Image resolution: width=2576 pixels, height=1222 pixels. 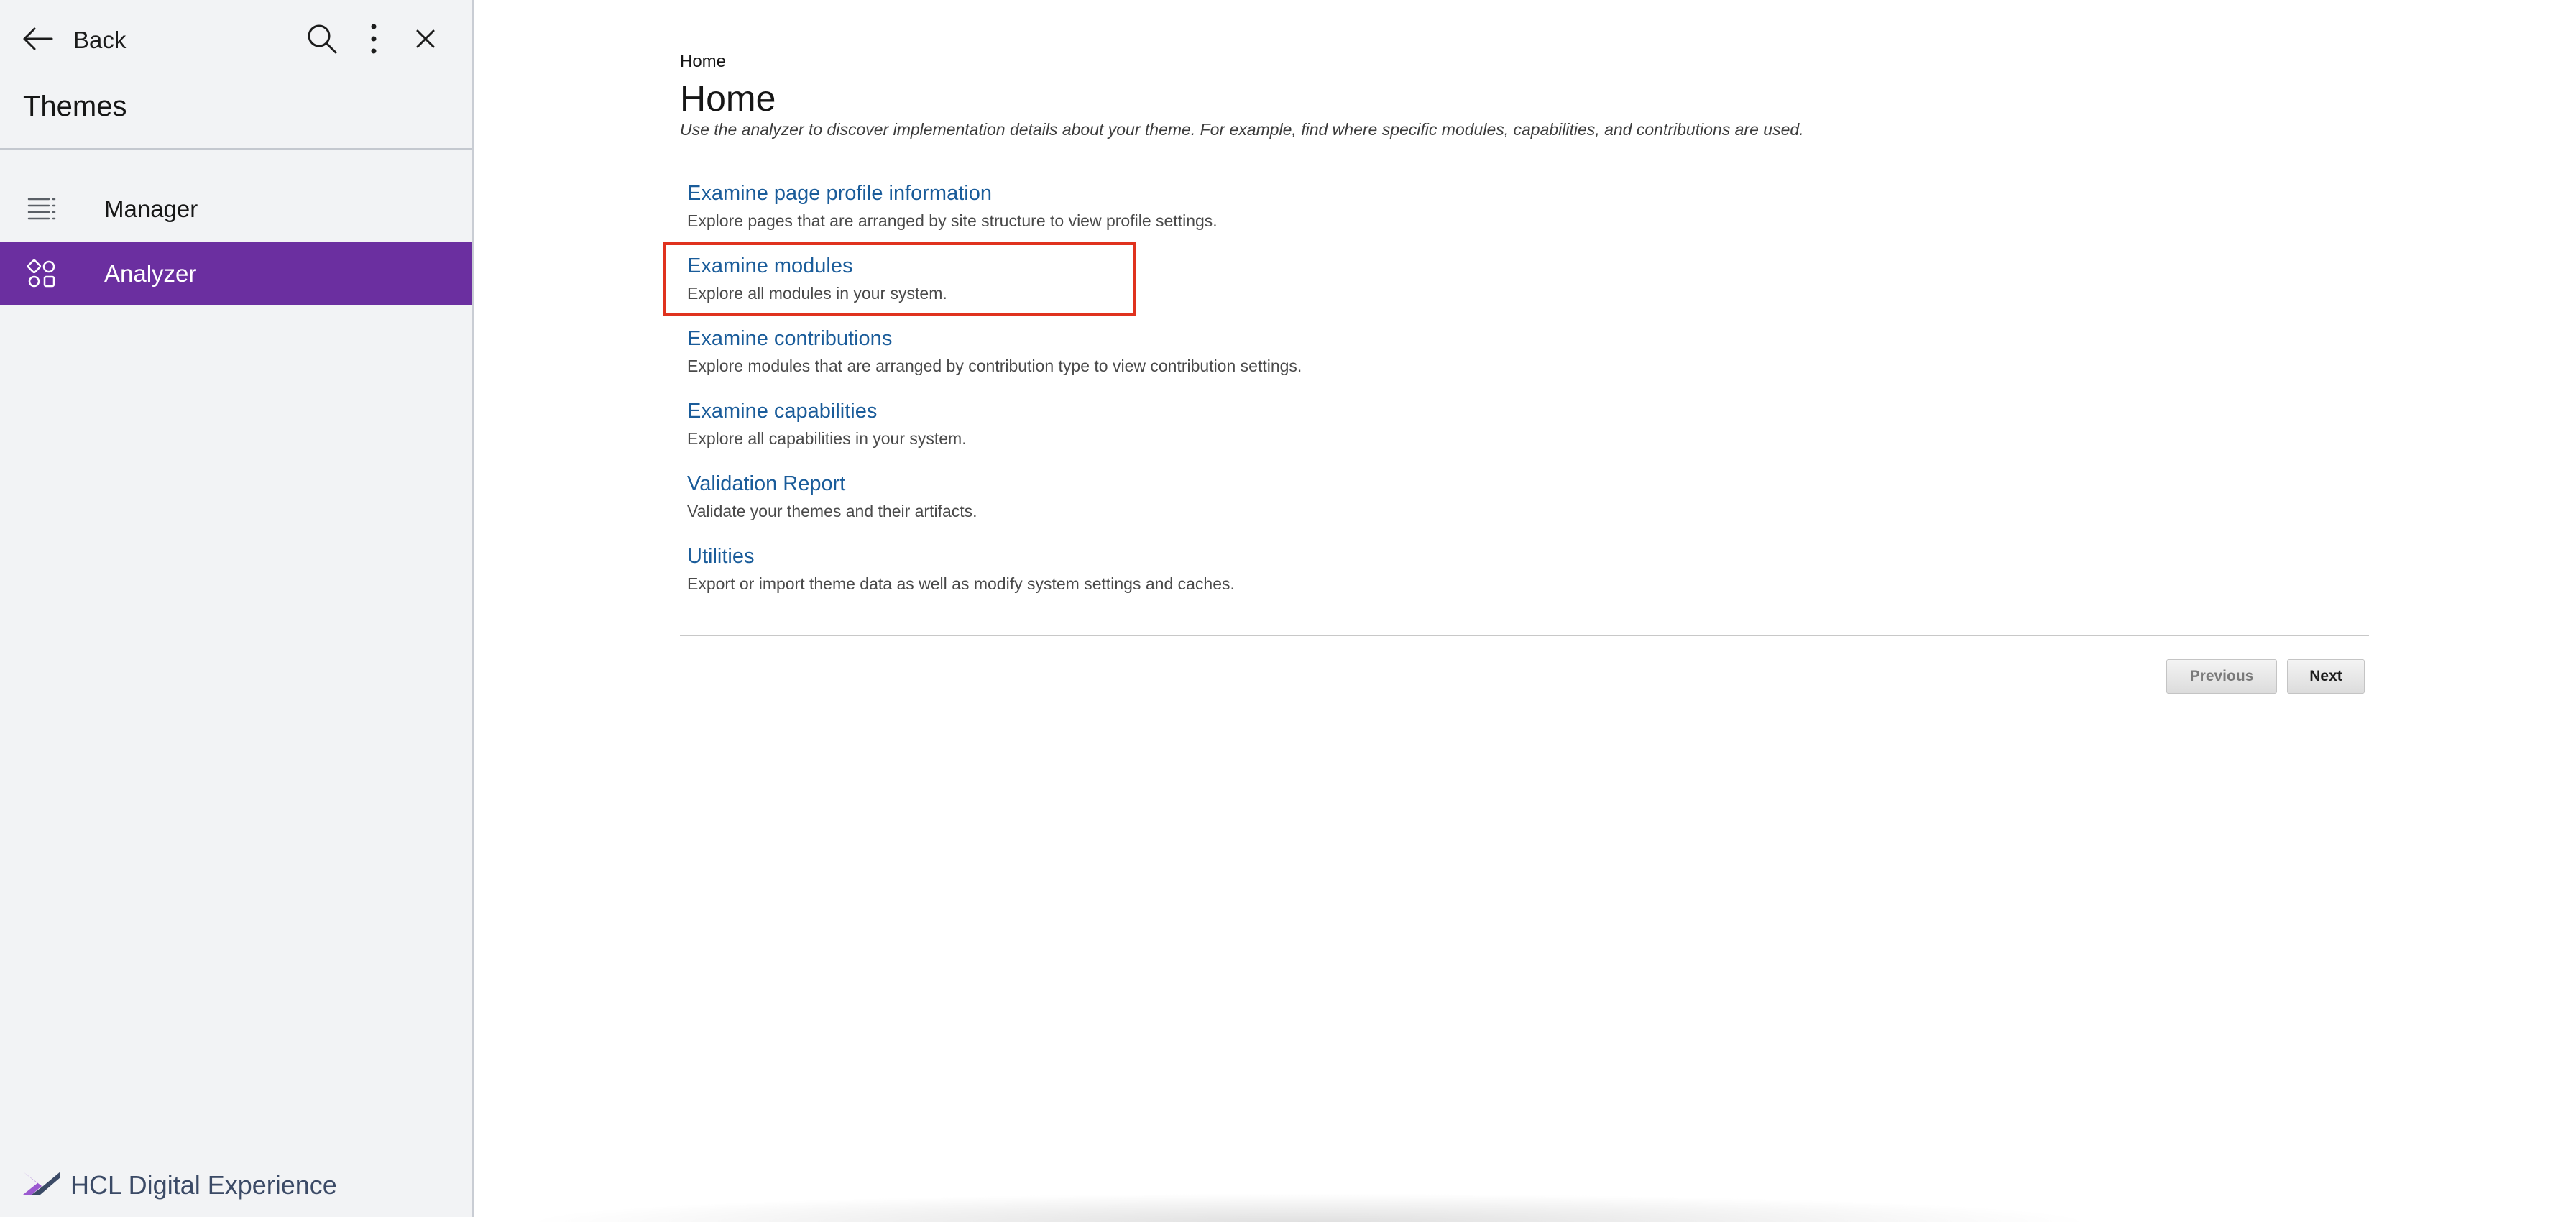 I want to click on close-button, so click(x=425, y=40).